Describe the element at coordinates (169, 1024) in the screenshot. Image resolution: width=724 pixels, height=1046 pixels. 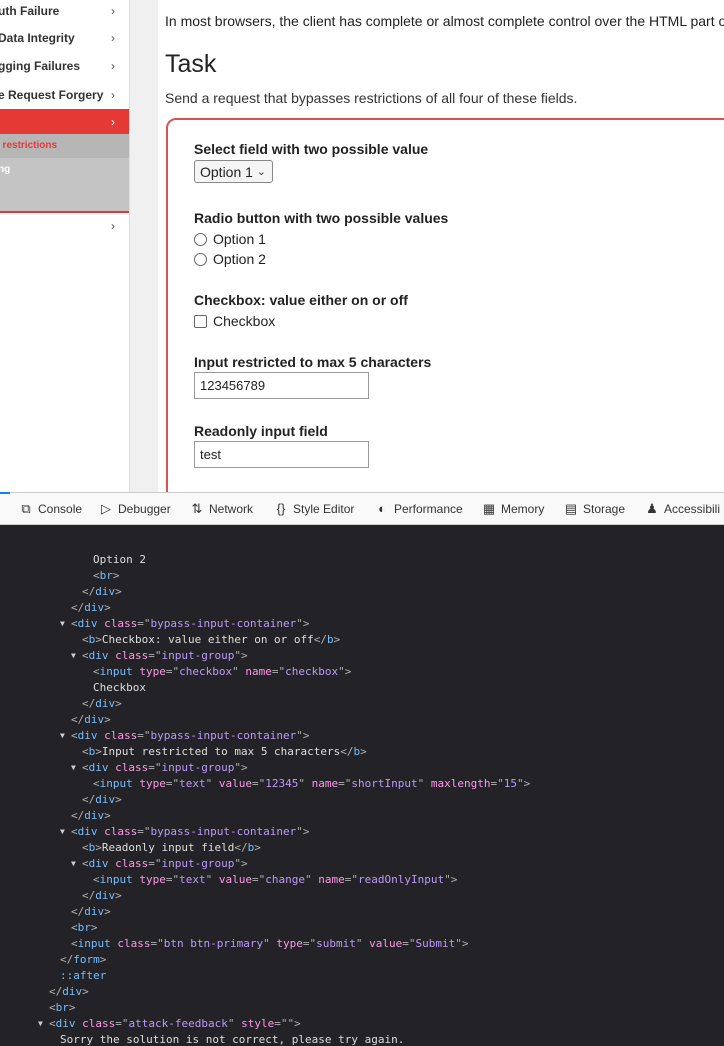
I see `code-line: ▼ <div class="attack-feedback" style="">` at that location.